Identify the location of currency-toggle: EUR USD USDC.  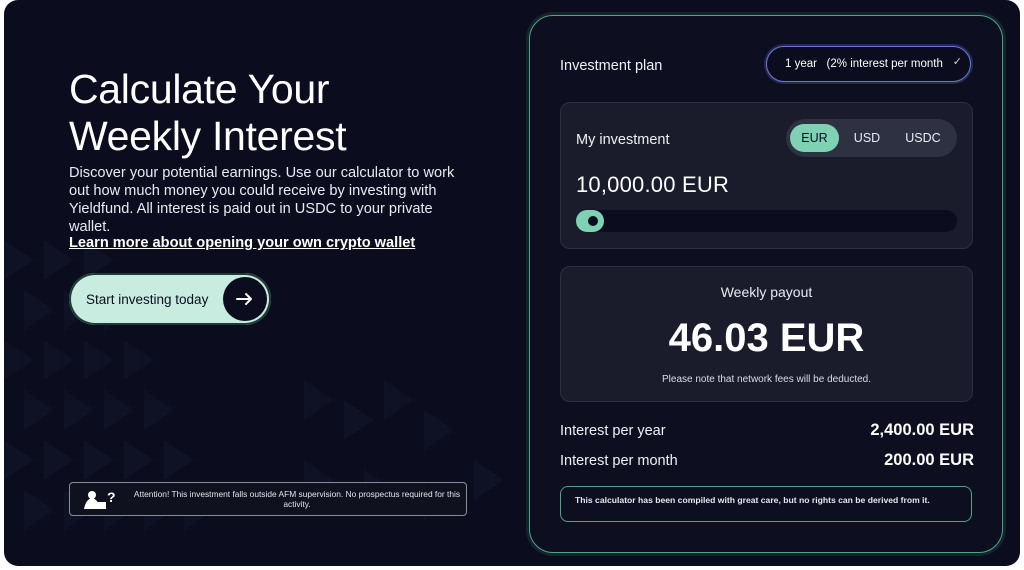
(871, 138).